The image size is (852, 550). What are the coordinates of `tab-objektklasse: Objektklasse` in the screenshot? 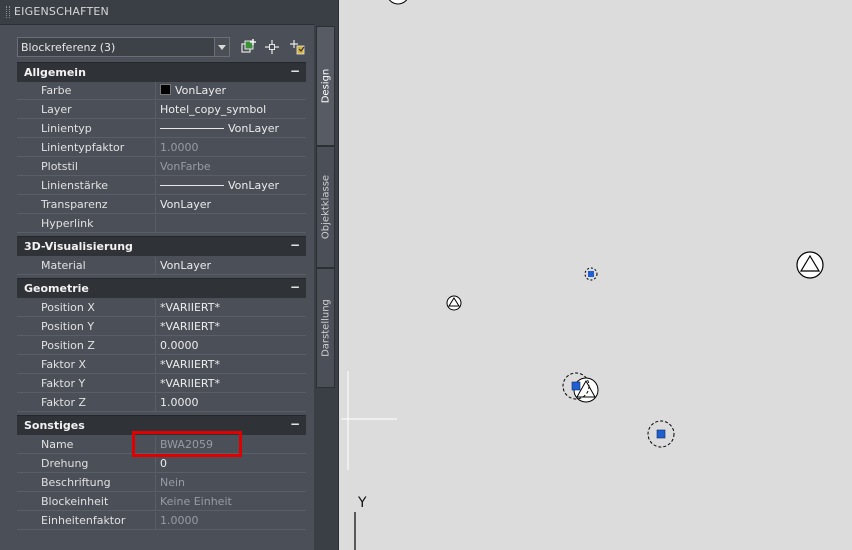 It's located at (325, 207).